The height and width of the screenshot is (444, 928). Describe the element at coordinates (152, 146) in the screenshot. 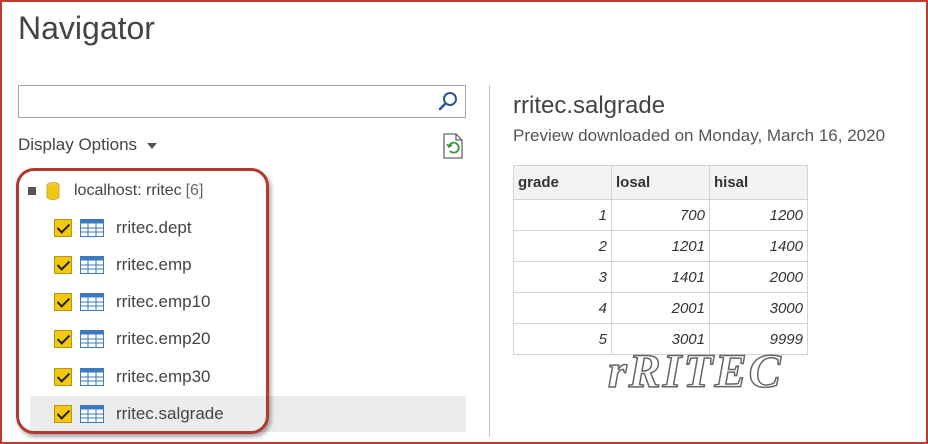

I see `chevron-down-icon` at that location.